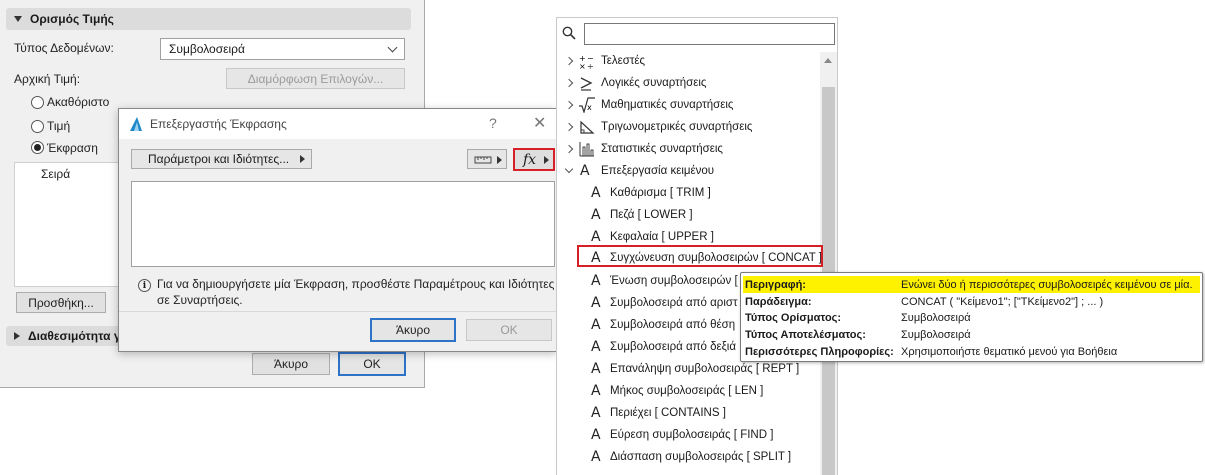  Describe the element at coordinates (509, 330) in the screenshot. I see `expr-ok-button: OK` at that location.